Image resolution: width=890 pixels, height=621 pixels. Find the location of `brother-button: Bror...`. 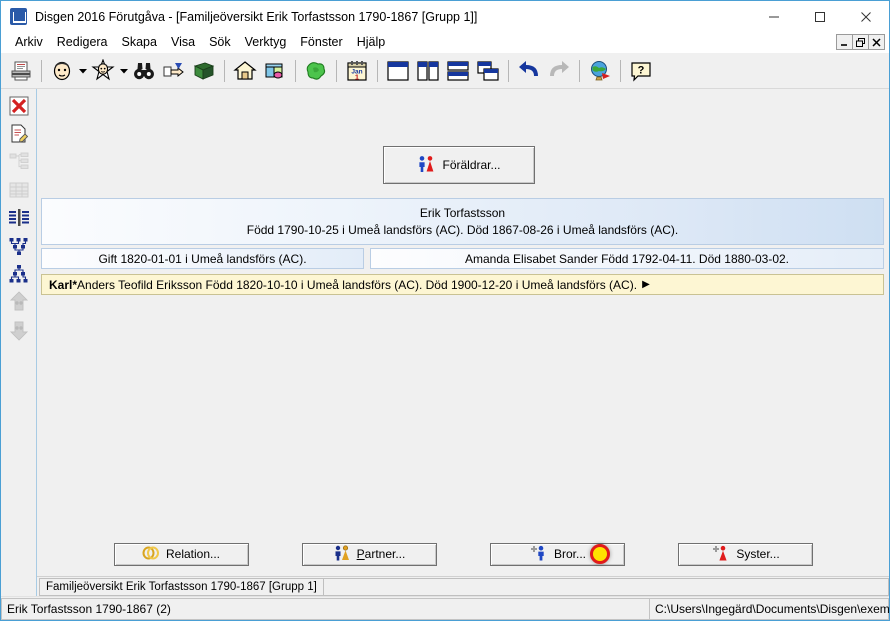

brother-button: Bror... is located at coordinates (557, 554).